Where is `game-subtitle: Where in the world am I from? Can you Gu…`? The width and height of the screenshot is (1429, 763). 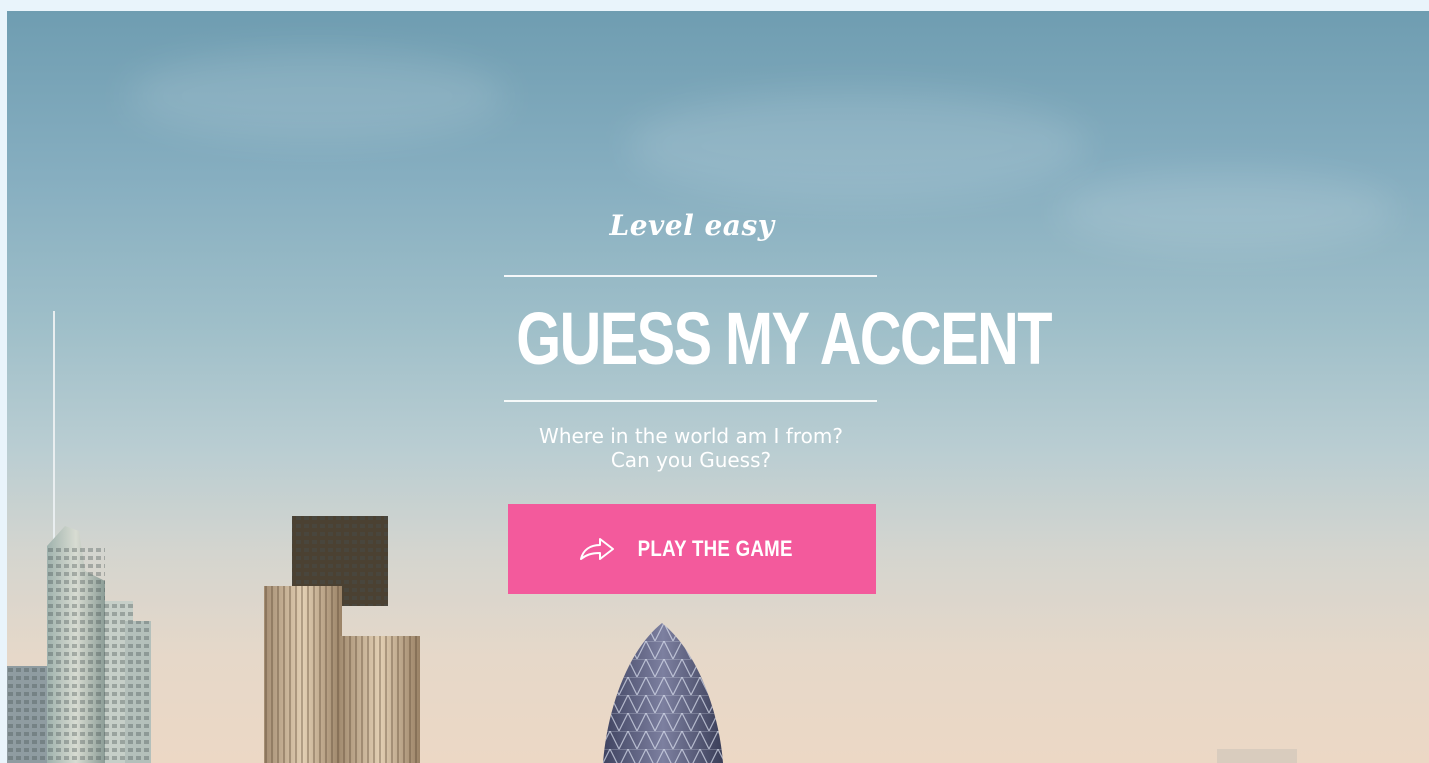 game-subtitle: Where in the world am I from? Can you Gu… is located at coordinates (691, 448).